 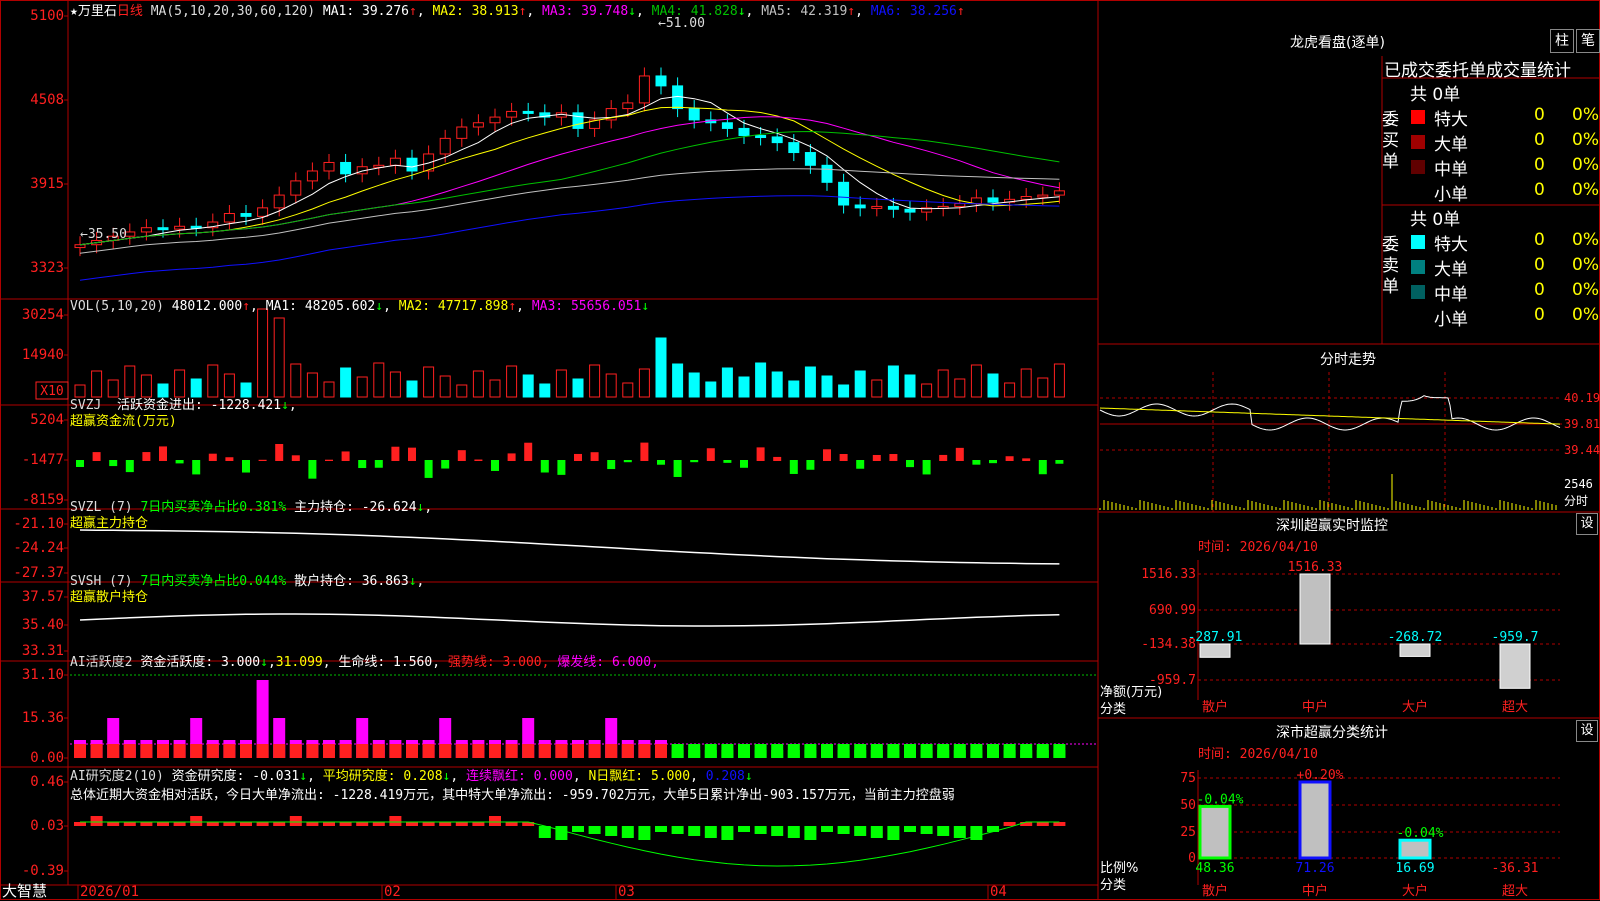 What do you see at coordinates (1348, 359) in the screenshot?
I see `minute-title: 分时走势` at bounding box center [1348, 359].